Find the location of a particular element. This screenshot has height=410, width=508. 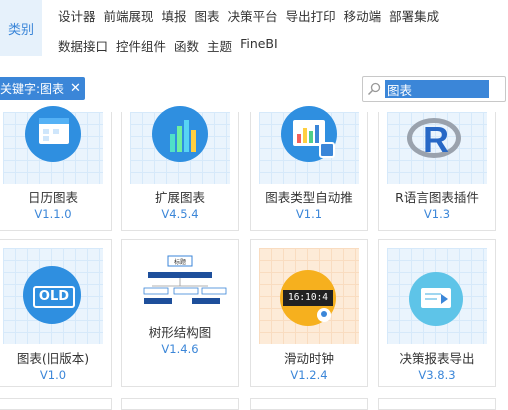

nav-frontend-display: 前端展现 is located at coordinates (129, 15).